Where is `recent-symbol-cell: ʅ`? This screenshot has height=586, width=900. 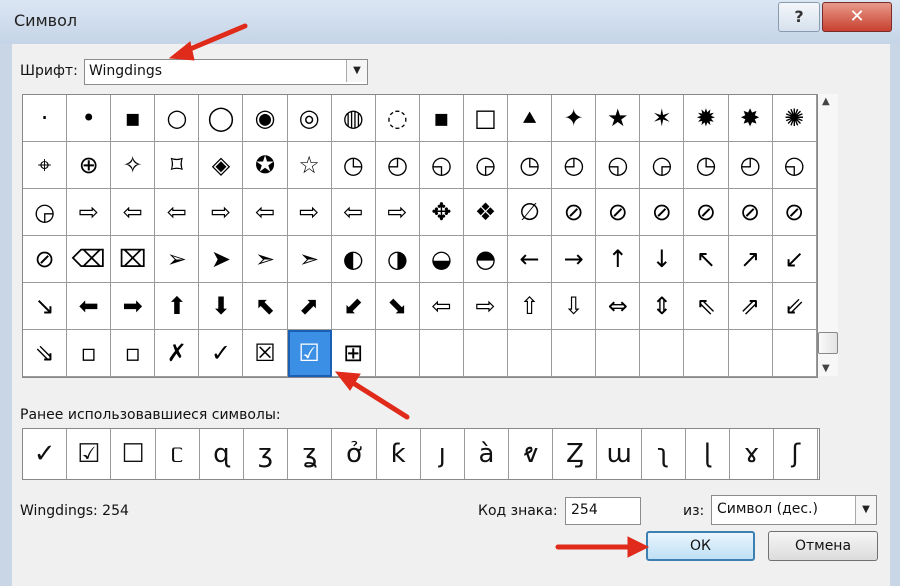 recent-symbol-cell: ʅ is located at coordinates (664, 454).